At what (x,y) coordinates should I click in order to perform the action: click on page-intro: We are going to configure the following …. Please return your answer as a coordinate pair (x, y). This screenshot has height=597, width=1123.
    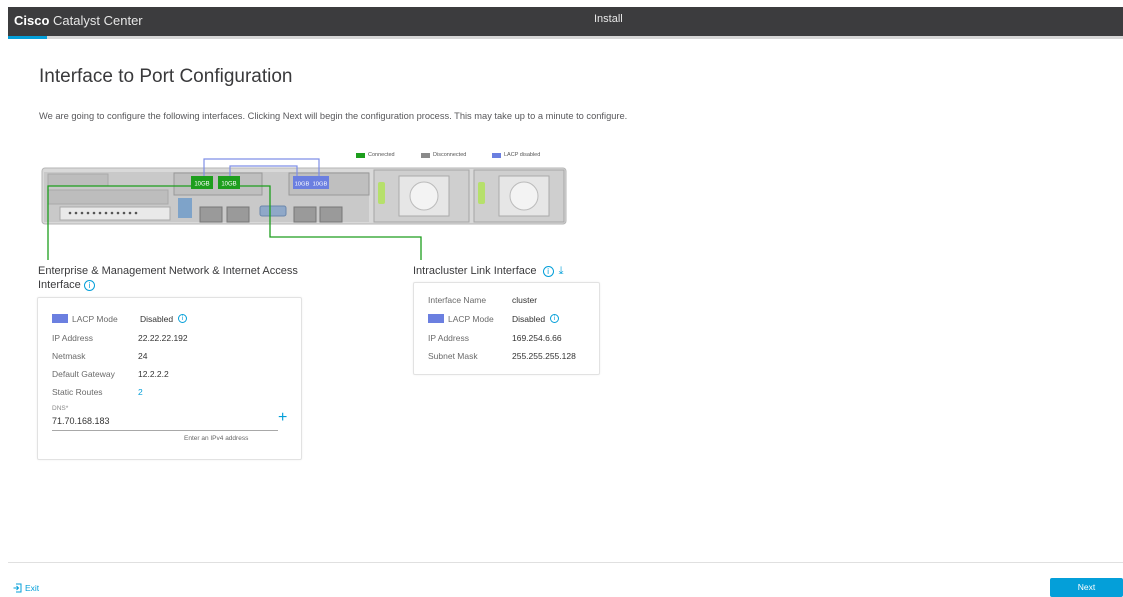
    Looking at the image, I should click on (333, 116).